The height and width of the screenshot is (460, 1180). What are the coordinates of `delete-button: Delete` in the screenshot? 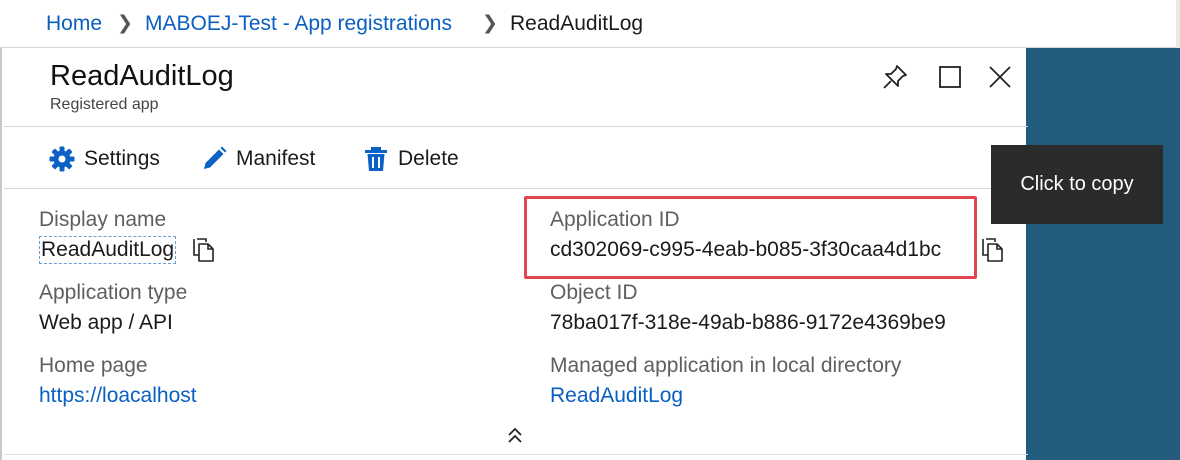 It's located at (410, 159).